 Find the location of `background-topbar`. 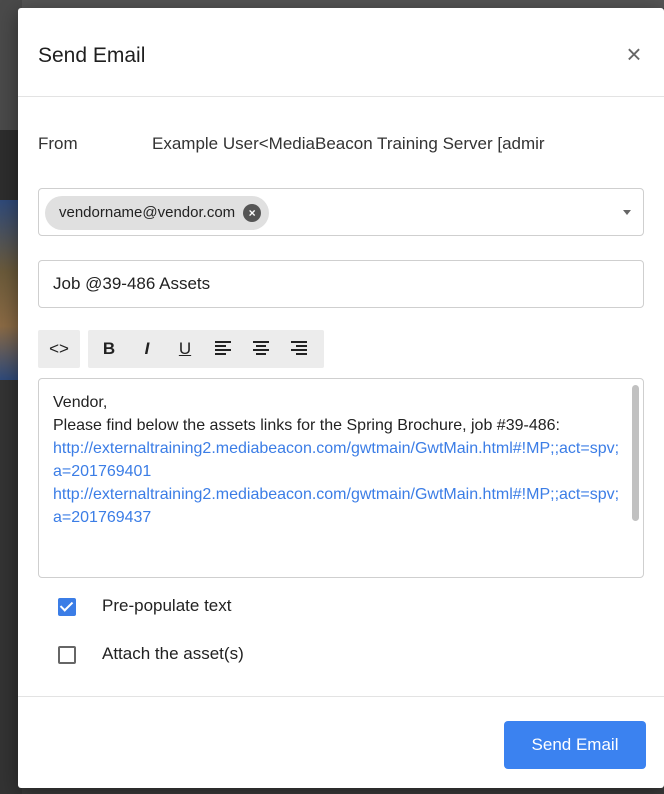

background-topbar is located at coordinates (332, 4).